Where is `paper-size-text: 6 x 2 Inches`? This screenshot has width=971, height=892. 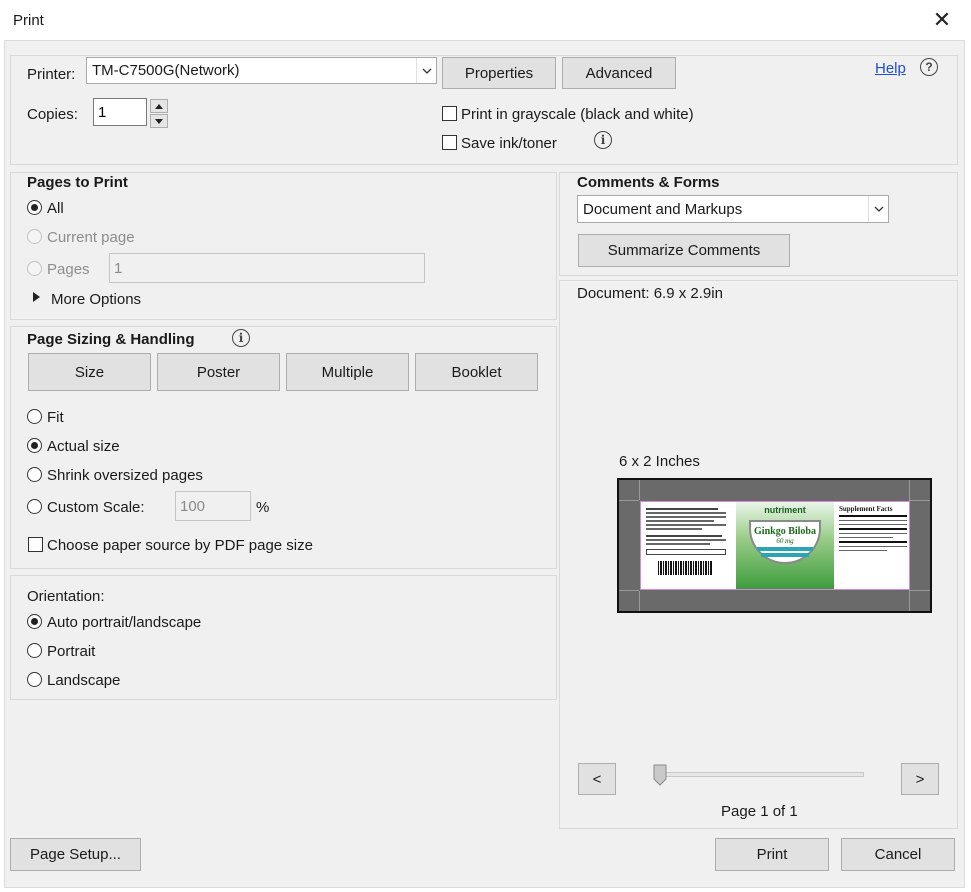
paper-size-text: 6 x 2 Inches is located at coordinates (659, 461).